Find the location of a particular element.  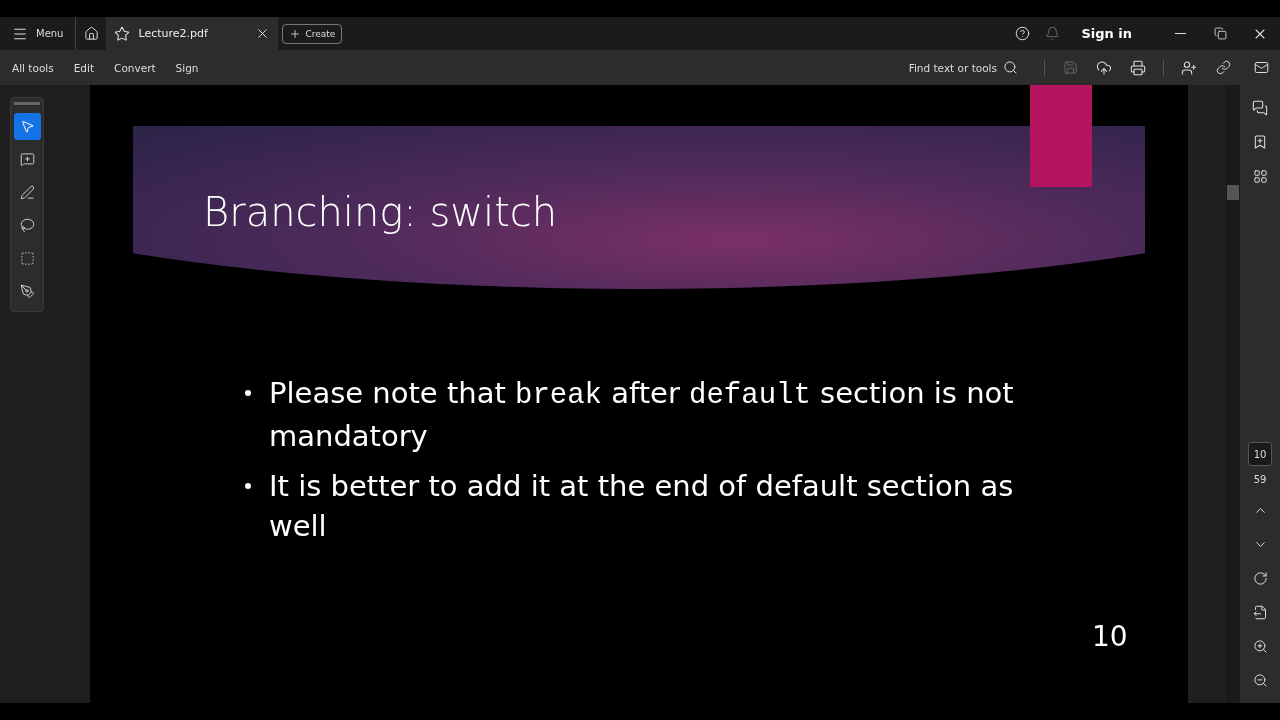

sign-in-button: Sign in is located at coordinates (1106, 33).